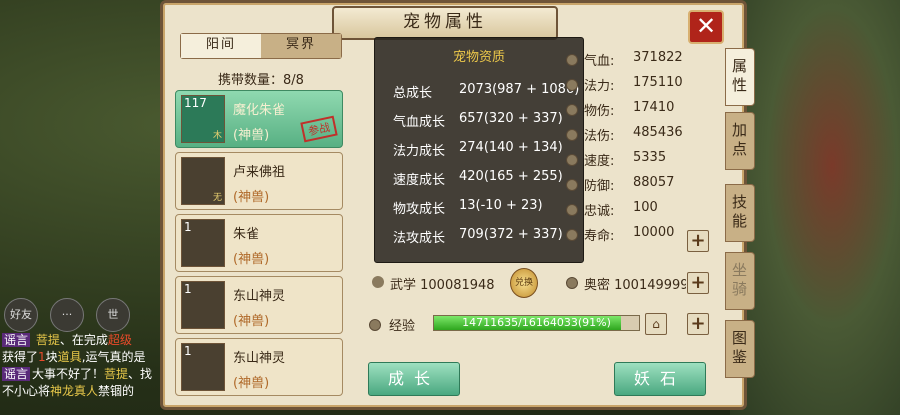 This screenshot has height=415, width=900. I want to click on battle-stamp: 参战, so click(319, 129).